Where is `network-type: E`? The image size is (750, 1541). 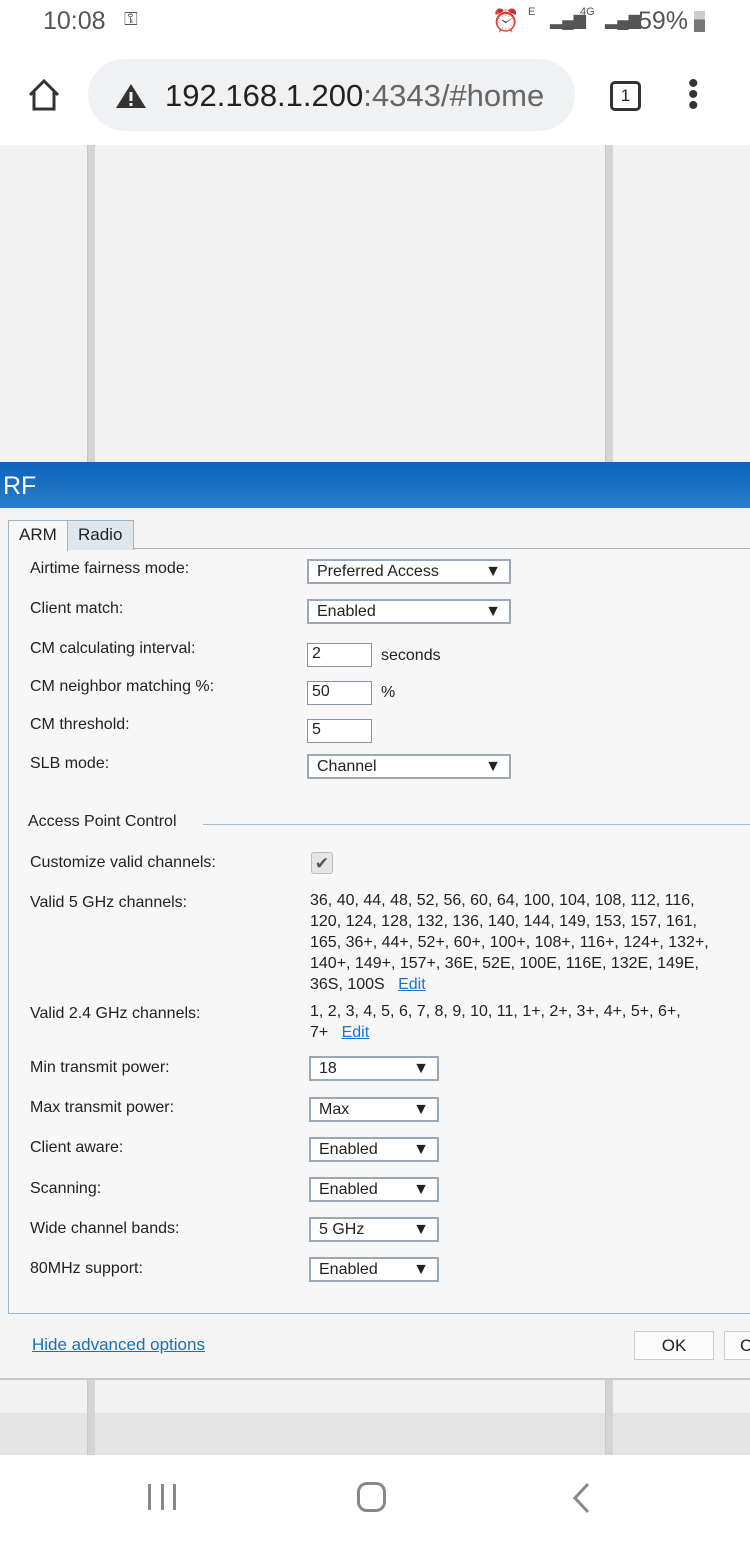
network-type: E is located at coordinates (532, 12).